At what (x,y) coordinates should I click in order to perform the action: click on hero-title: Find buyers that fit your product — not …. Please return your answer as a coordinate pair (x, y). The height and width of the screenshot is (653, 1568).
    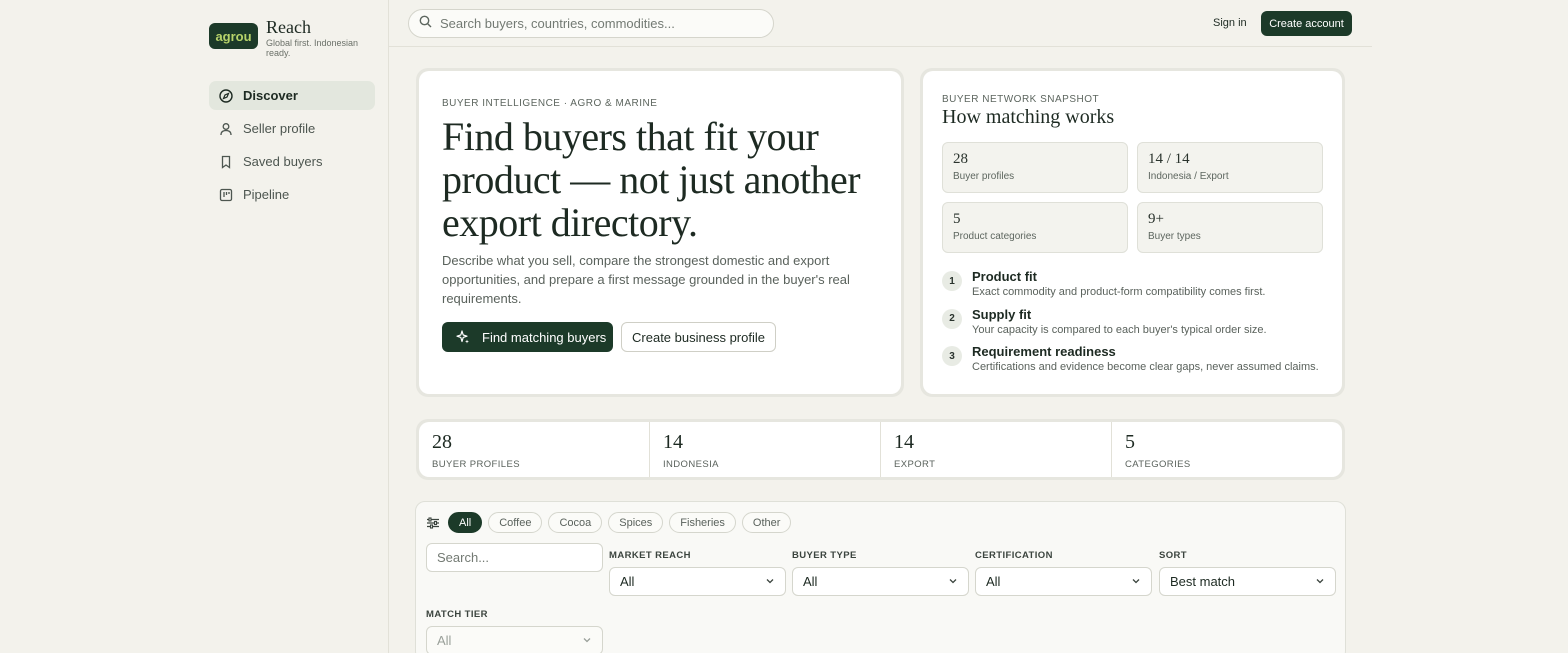
    Looking at the image, I should click on (651, 179).